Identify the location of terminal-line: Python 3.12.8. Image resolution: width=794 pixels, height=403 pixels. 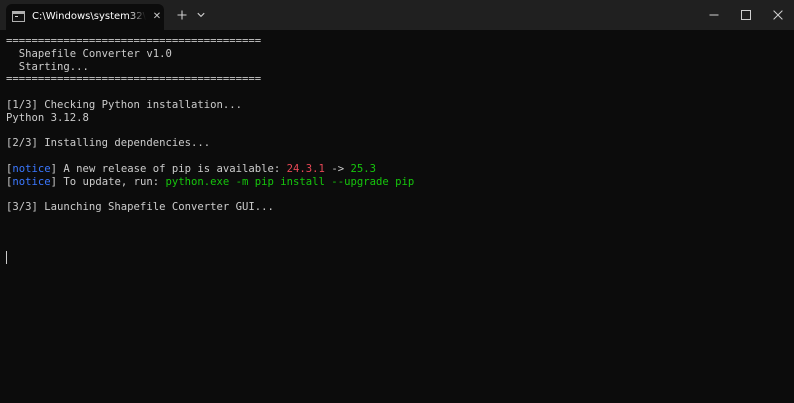
(396, 118).